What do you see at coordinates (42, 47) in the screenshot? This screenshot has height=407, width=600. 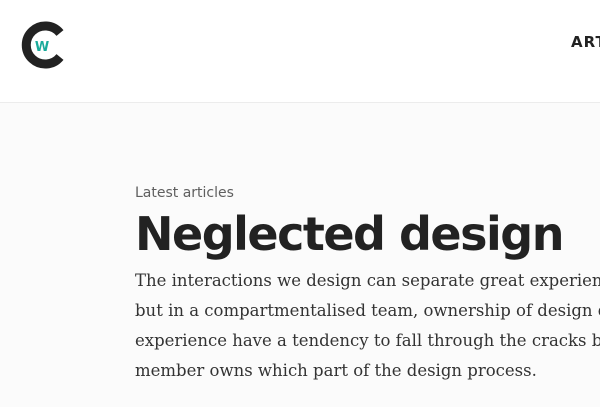 I see `logo-letter: W` at bounding box center [42, 47].